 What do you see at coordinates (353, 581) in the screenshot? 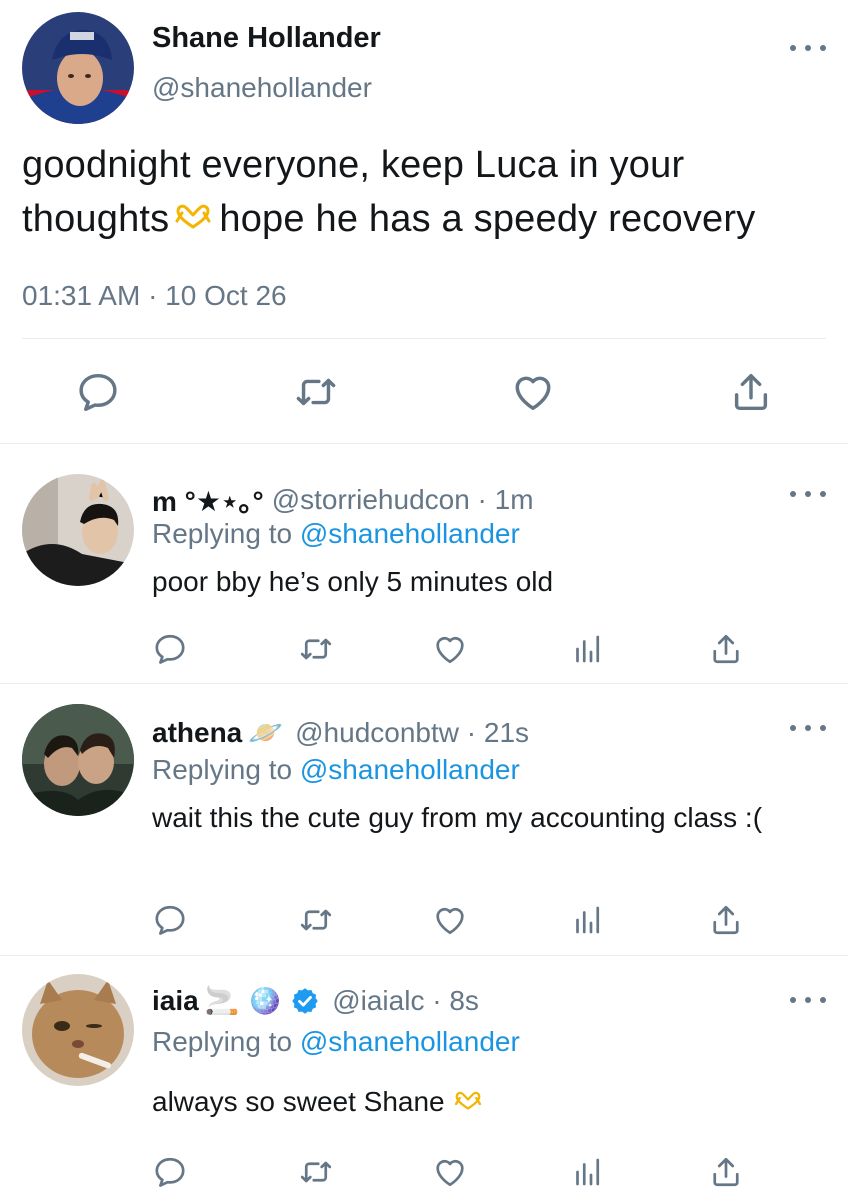
I see `reply-text: poor bby he’s only 5 minutes old` at bounding box center [353, 581].